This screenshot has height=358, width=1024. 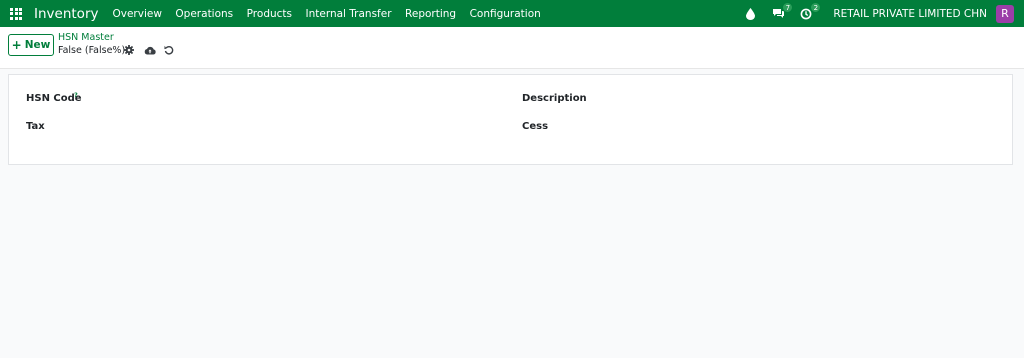 What do you see at coordinates (129, 50) in the screenshot?
I see `gear-icon` at bounding box center [129, 50].